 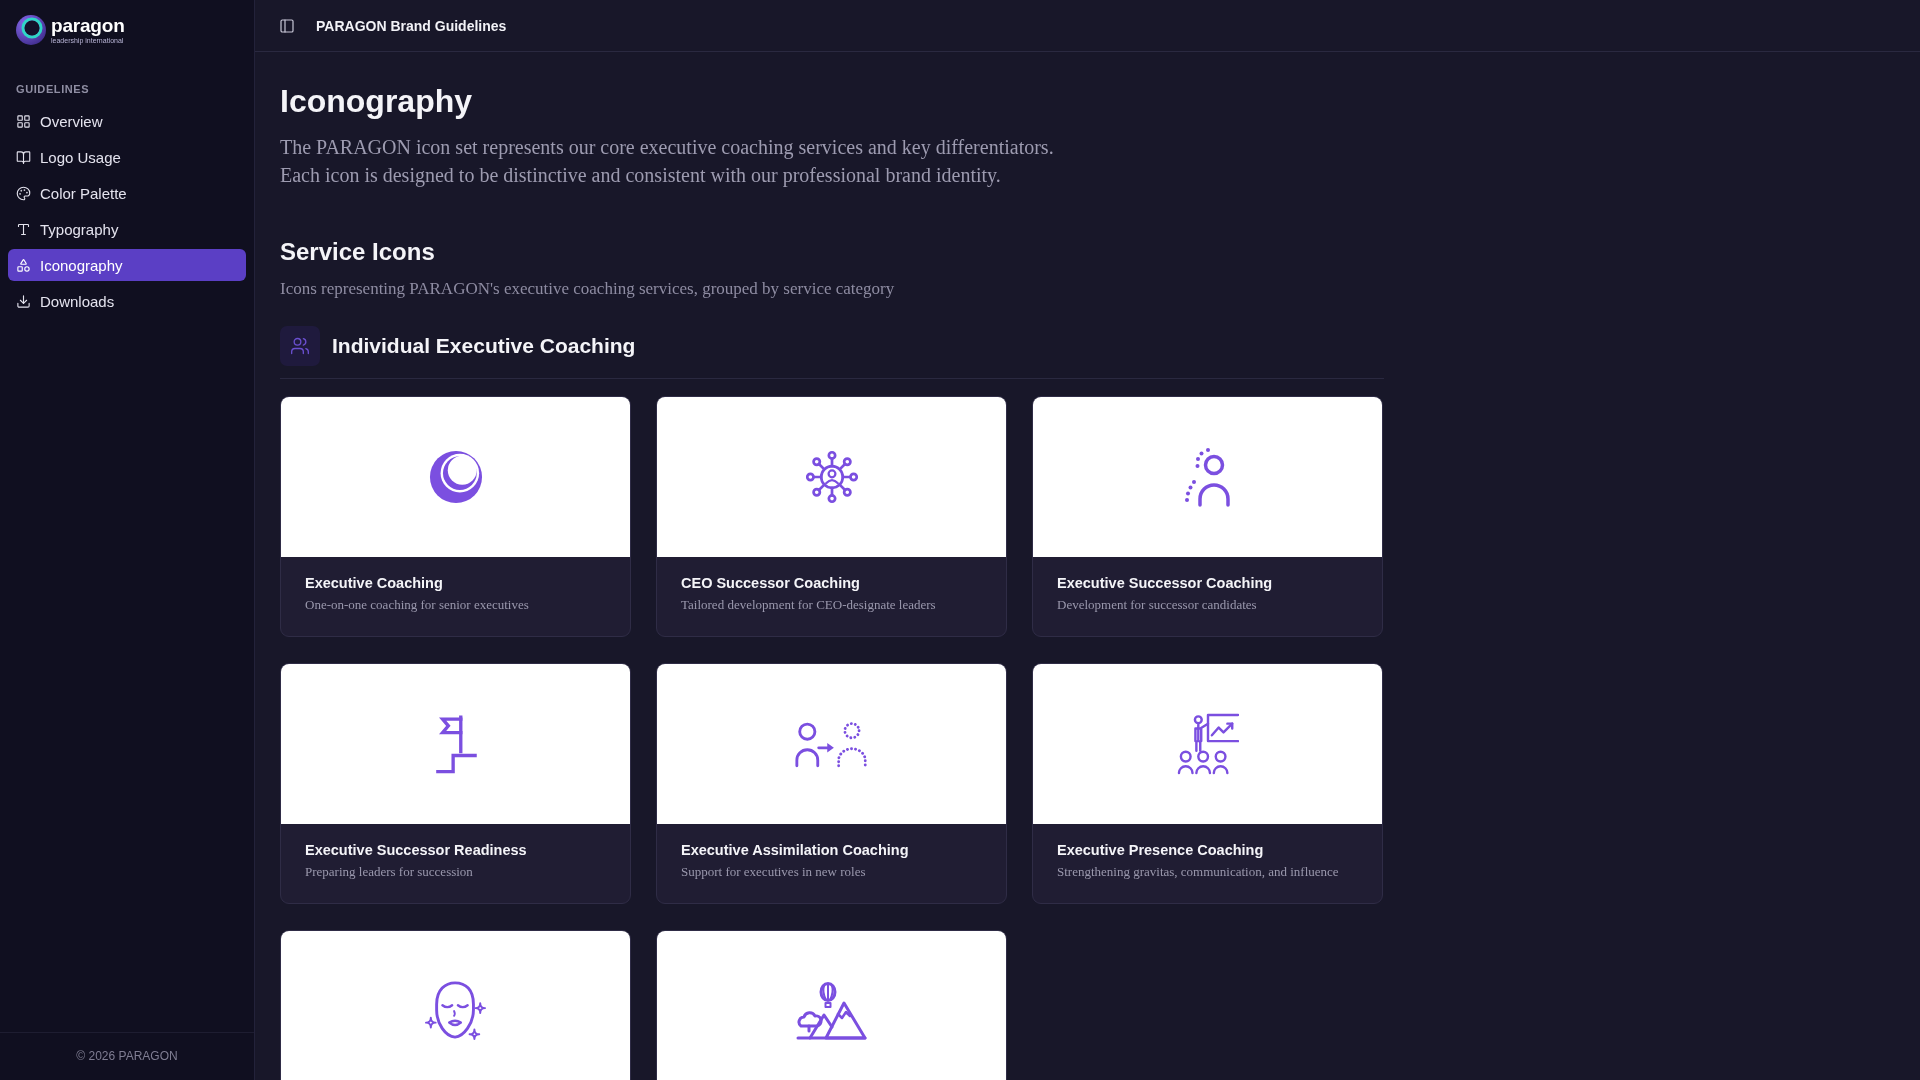 I want to click on book-icon, so click(x=23, y=157).